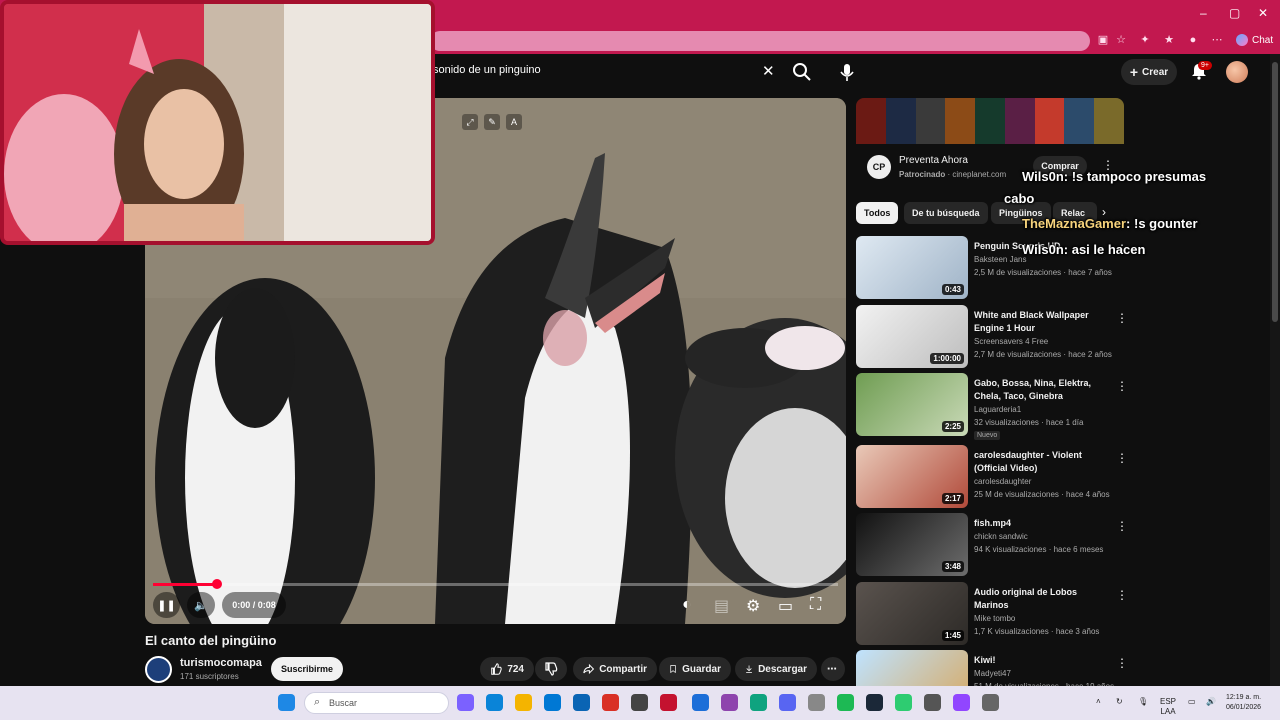 The width and height of the screenshot is (1280, 720). Describe the element at coordinates (1040, 599) in the screenshot. I see `rec-title: Audio original de Lobos Marinos` at that location.